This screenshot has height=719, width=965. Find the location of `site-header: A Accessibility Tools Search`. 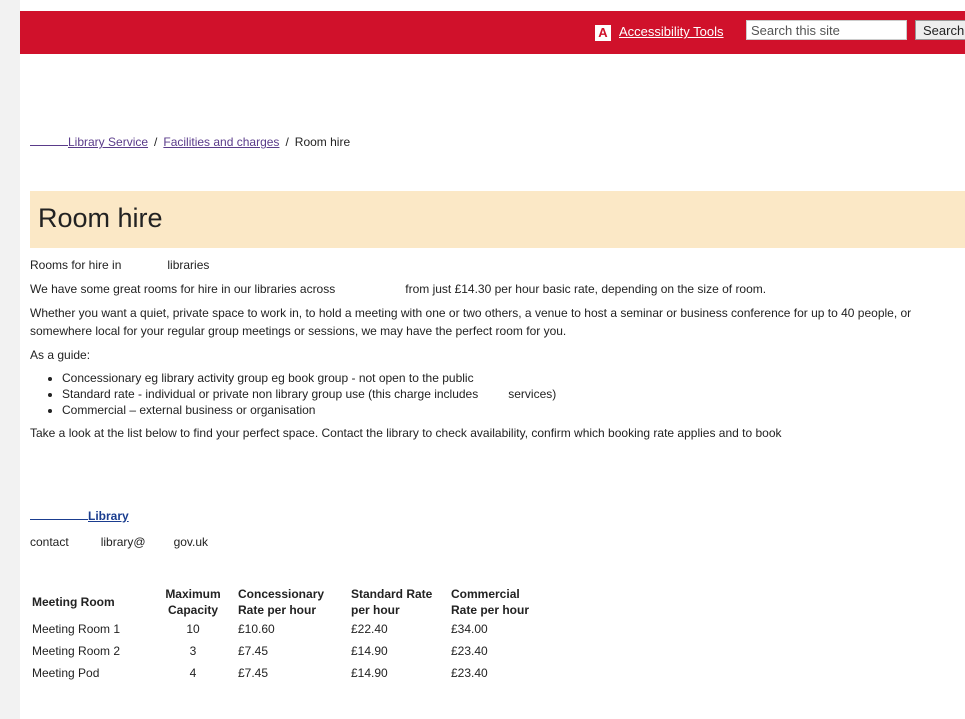

site-header: A Accessibility Tools Search is located at coordinates (492, 32).